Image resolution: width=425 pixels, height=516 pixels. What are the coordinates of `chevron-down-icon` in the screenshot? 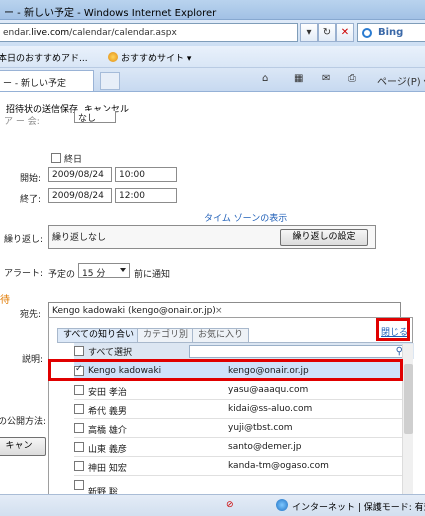 It's located at (123, 270).